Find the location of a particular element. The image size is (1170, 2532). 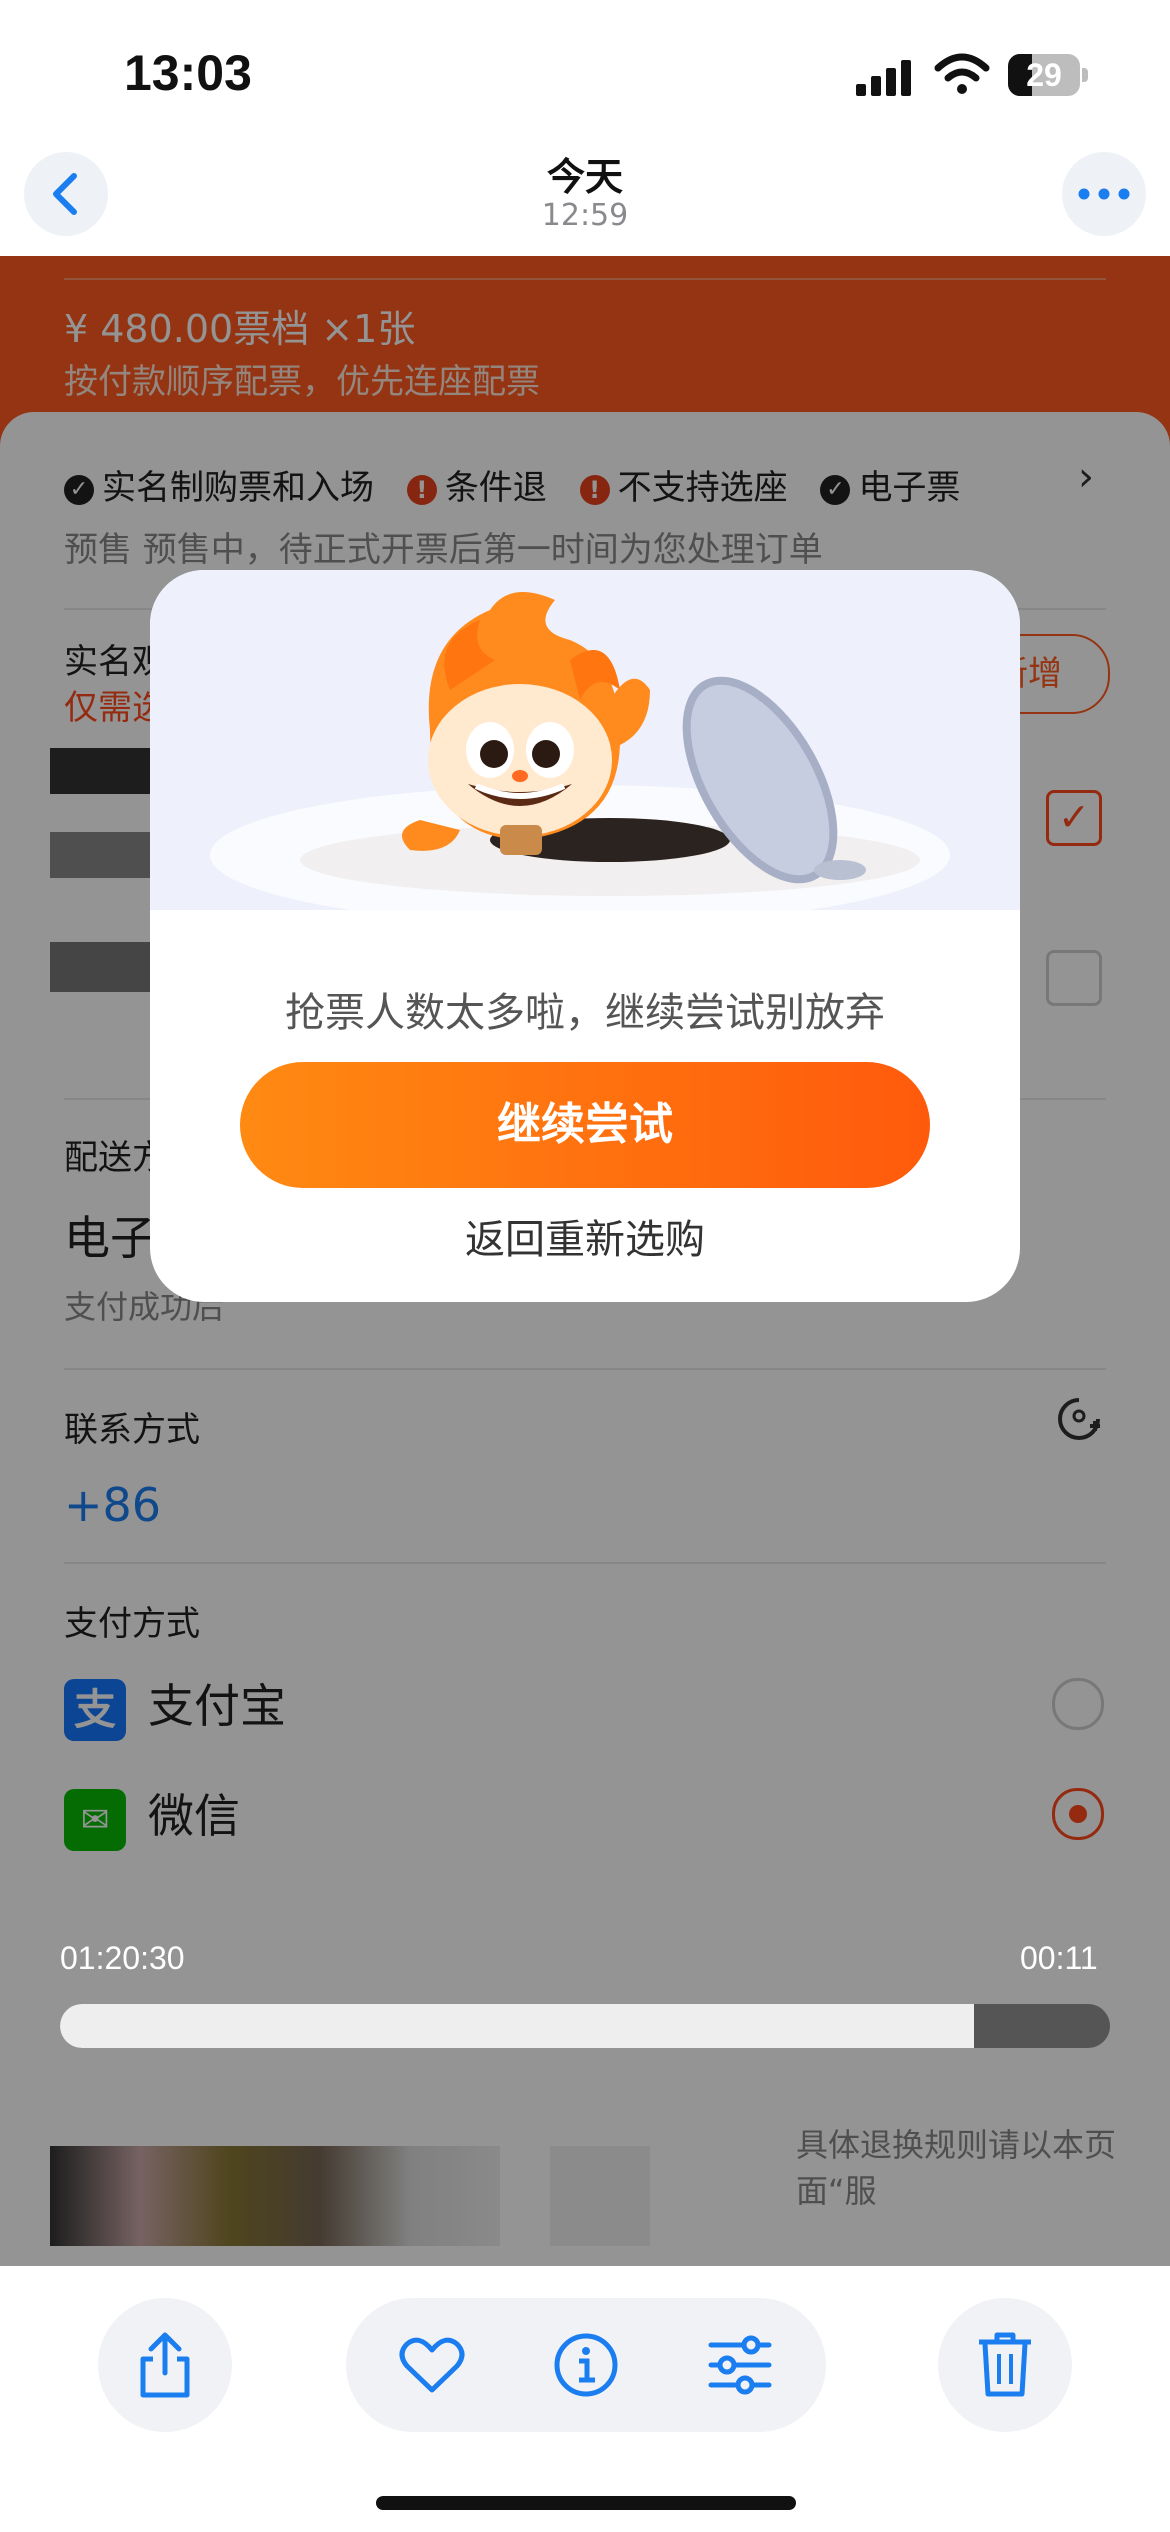

photo-toolbar is located at coordinates (585, 2399).